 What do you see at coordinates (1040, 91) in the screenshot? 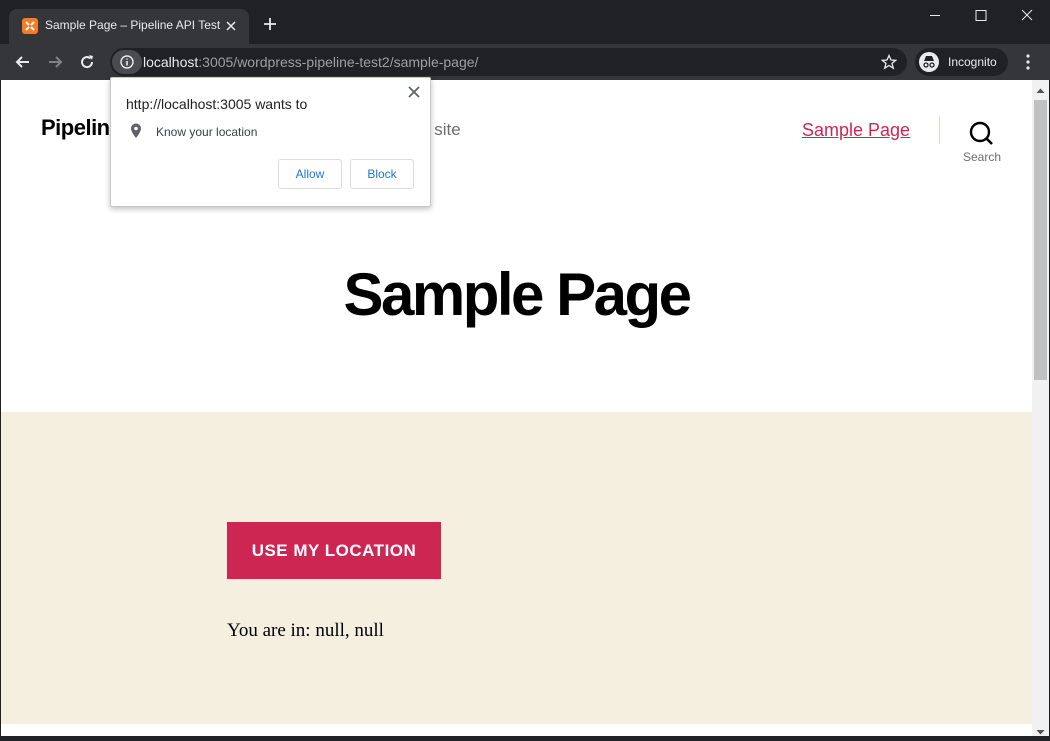
I see `scroll-up-icon` at bounding box center [1040, 91].